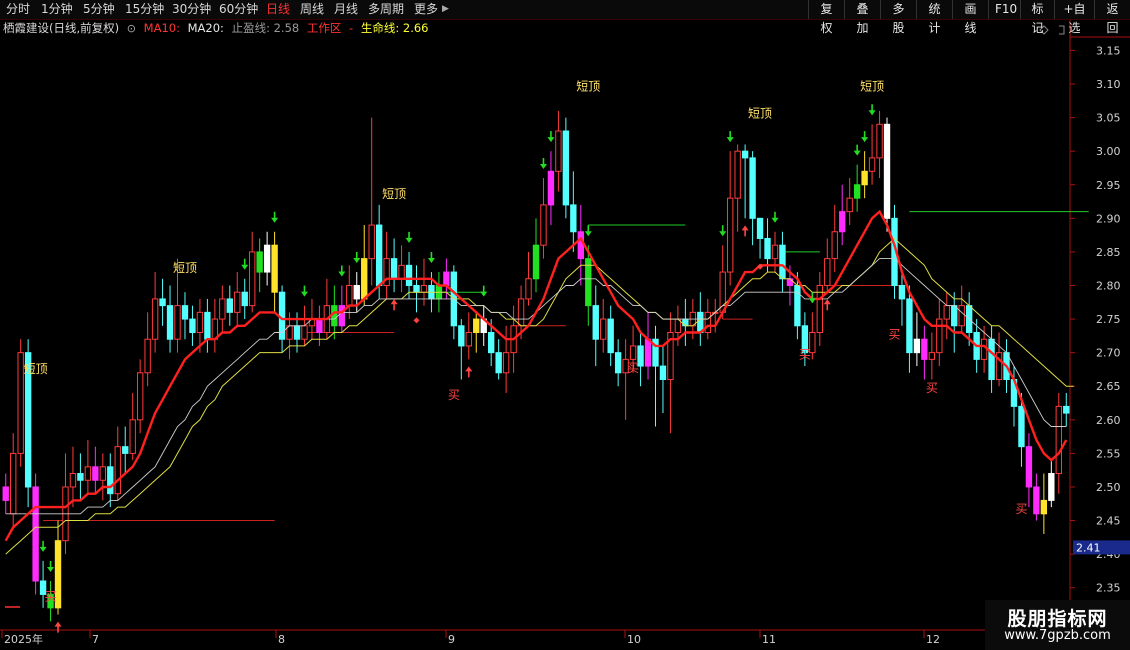 This screenshot has height=650, width=1130. Describe the element at coordinates (826, 17) in the screenshot. I see `restore-rights-button: 复权` at that location.